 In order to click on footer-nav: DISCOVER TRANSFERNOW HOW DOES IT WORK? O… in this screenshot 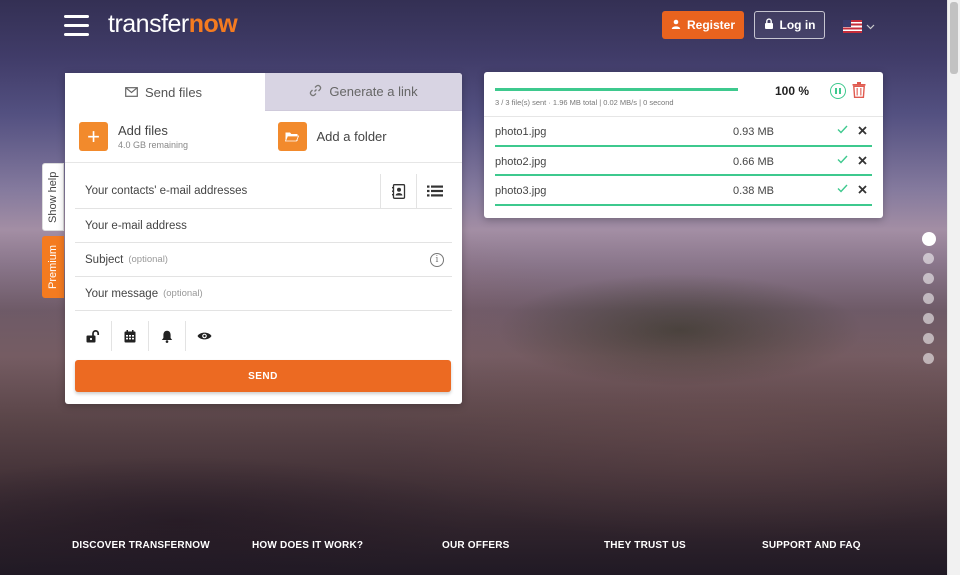, I will do `click(473, 548)`.